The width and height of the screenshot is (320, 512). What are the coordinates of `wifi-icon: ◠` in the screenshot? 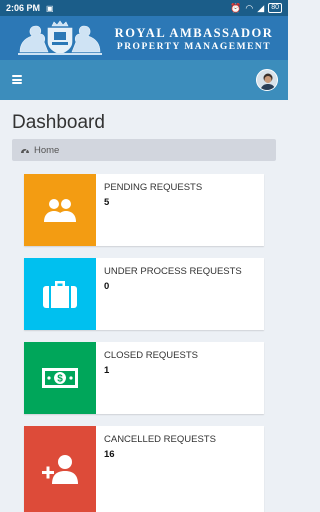 It's located at (249, 7).